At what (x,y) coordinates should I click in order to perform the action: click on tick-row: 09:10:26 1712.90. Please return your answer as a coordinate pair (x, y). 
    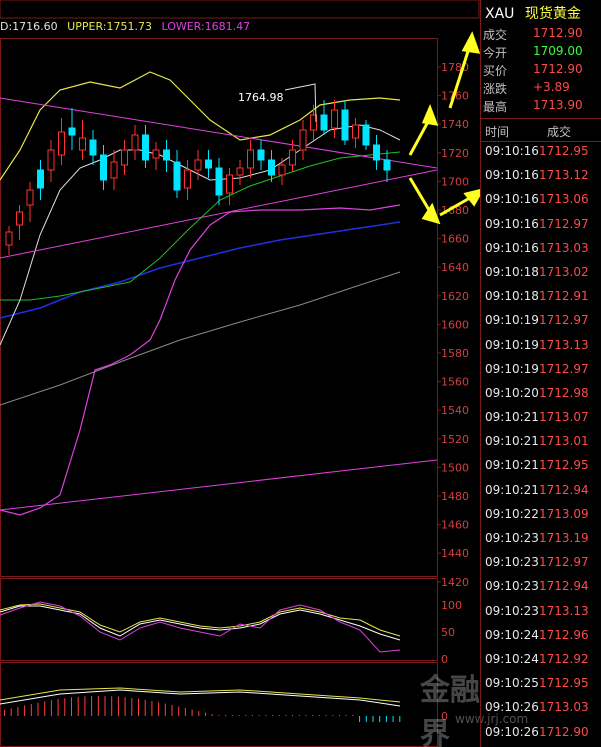
    Looking at the image, I should click on (541, 736).